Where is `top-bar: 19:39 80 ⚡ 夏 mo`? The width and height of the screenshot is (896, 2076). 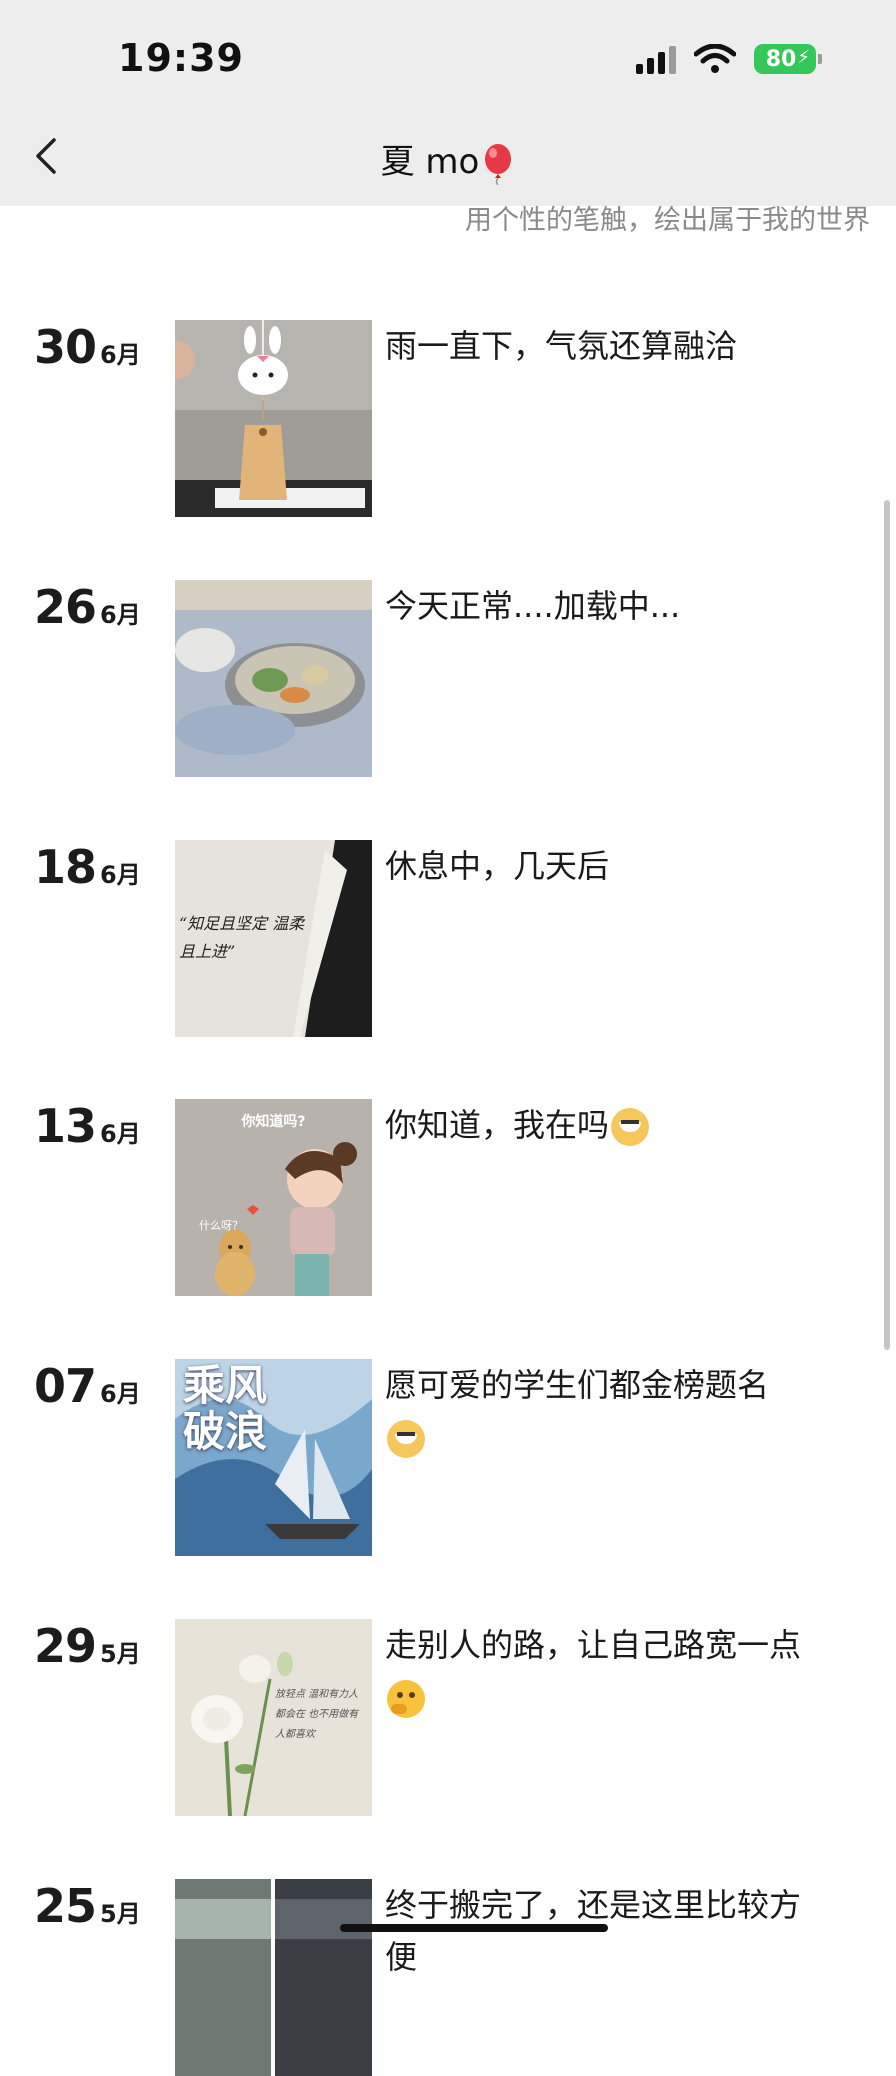
top-bar: 19:39 80 ⚡ 夏 mo is located at coordinates (448, 103).